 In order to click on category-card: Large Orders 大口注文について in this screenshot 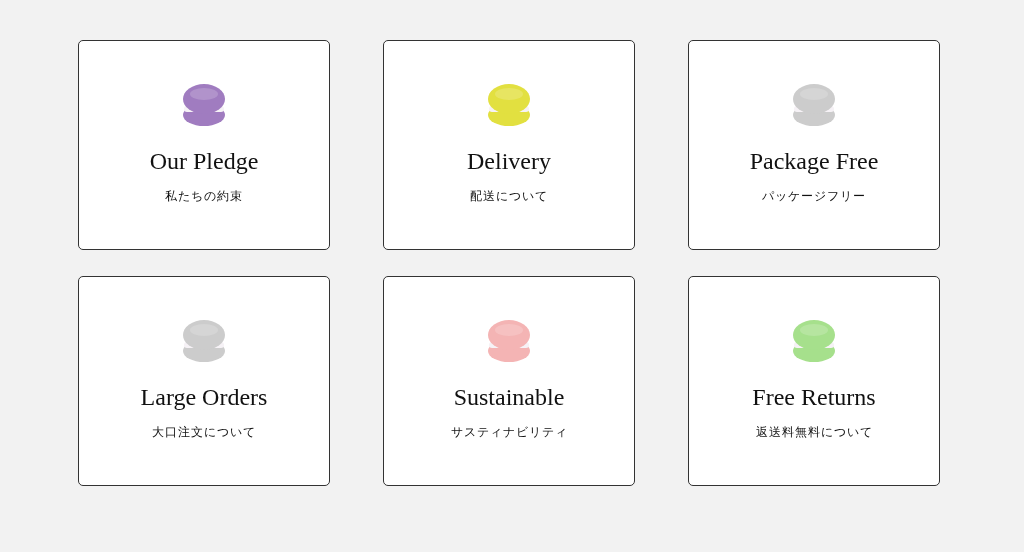, I will do `click(204, 381)`.